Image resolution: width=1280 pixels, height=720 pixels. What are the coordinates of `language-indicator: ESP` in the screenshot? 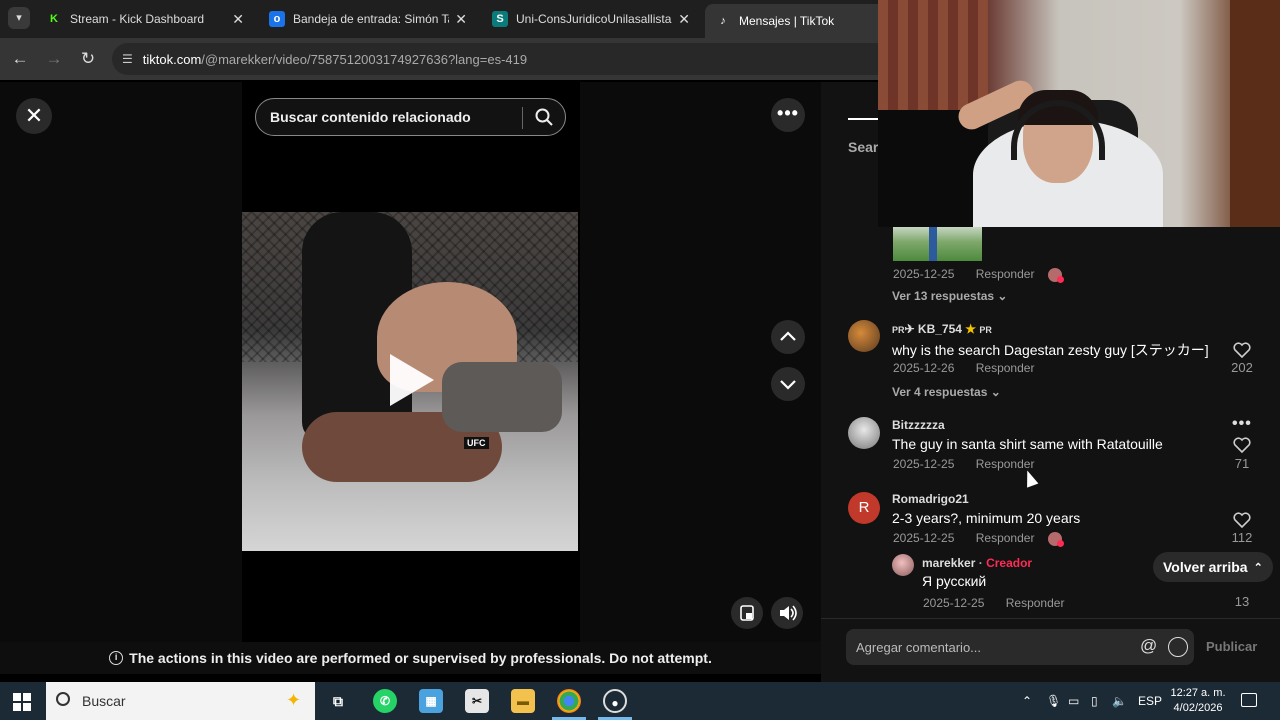 It's located at (1150, 701).